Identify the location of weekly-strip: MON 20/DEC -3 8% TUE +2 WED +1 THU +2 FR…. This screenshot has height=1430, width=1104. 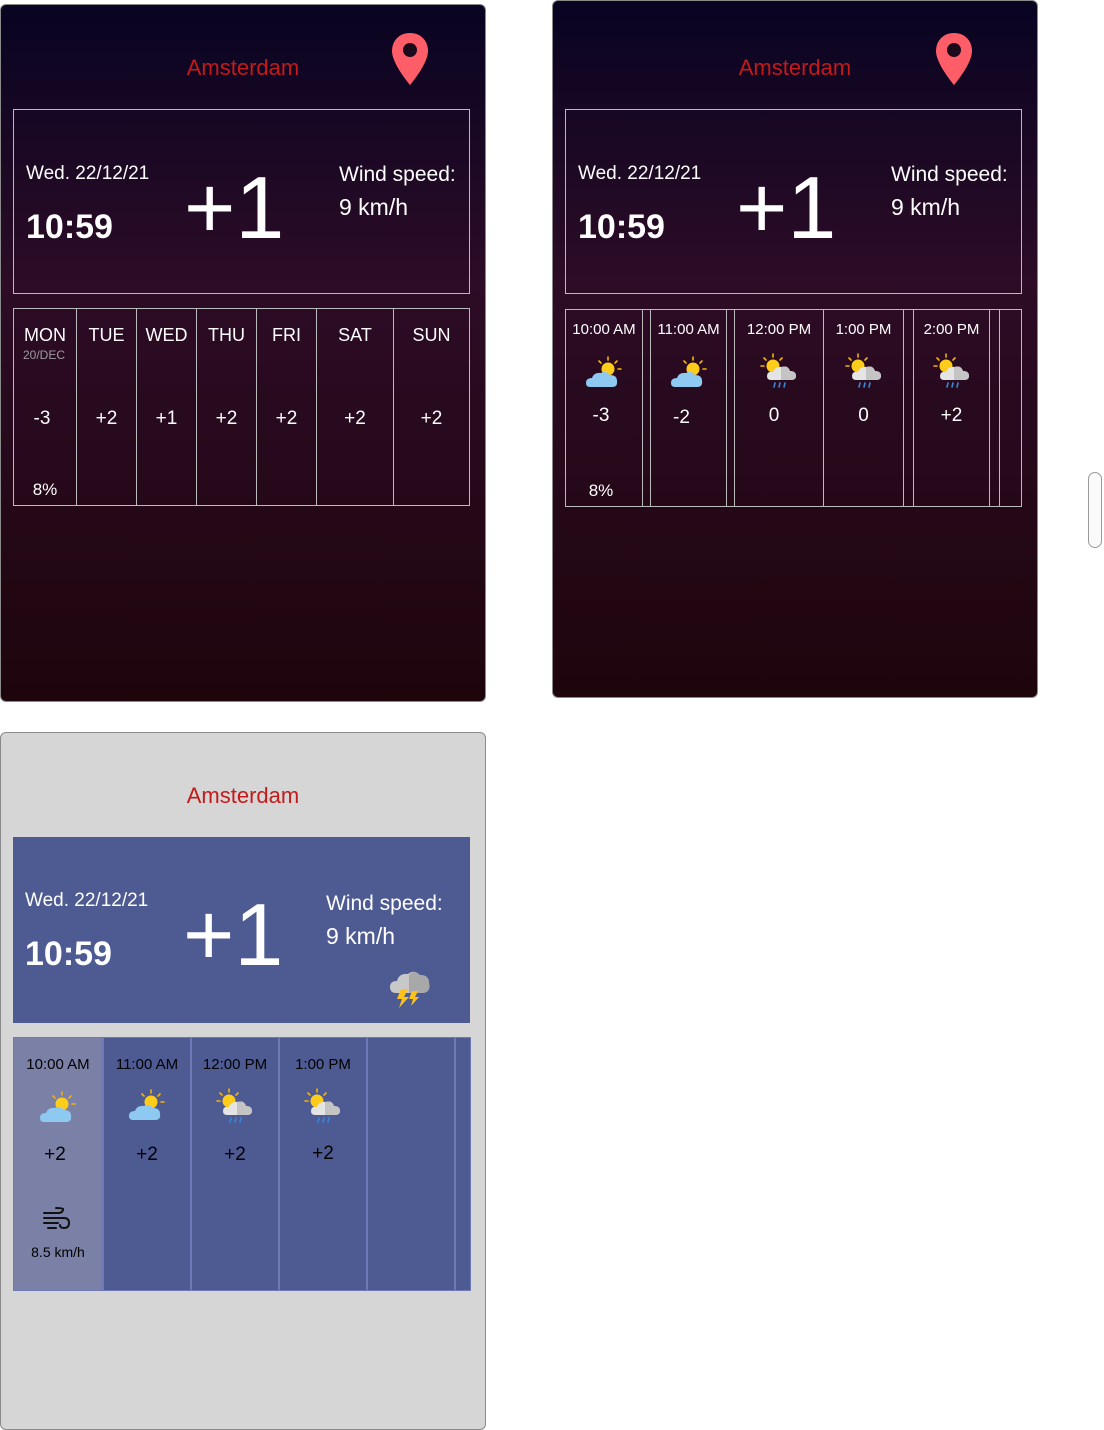
(241, 407).